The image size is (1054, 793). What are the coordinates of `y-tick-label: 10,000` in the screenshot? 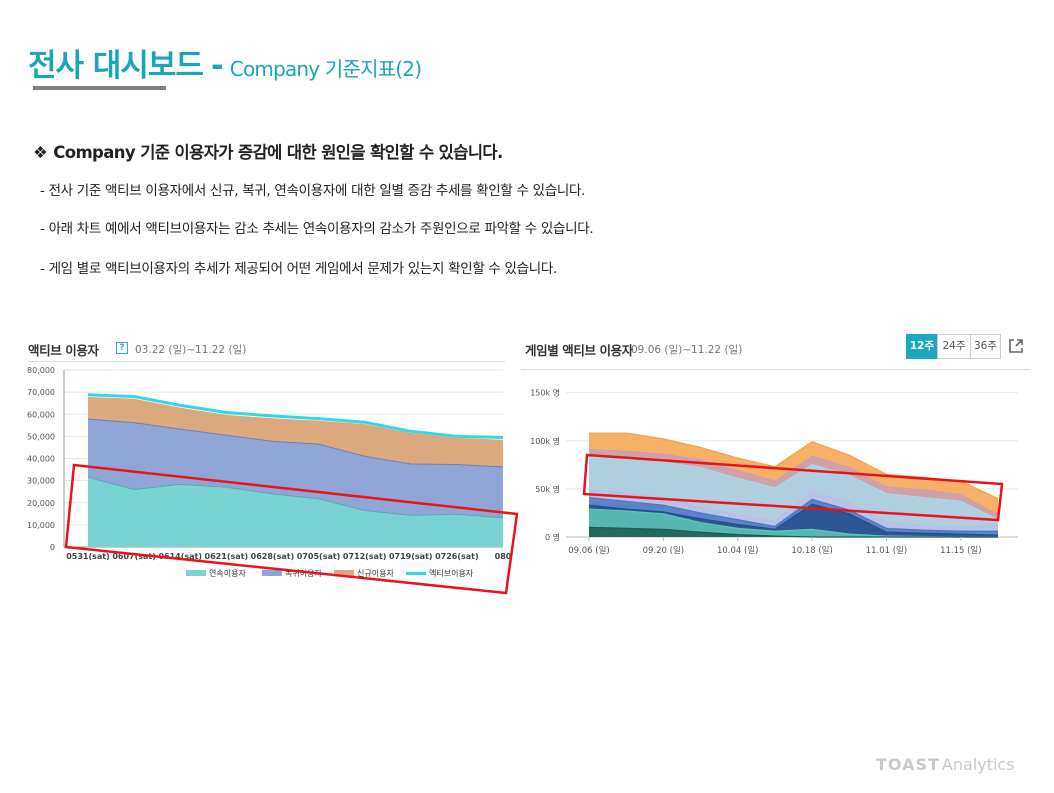 It's located at (41, 525).